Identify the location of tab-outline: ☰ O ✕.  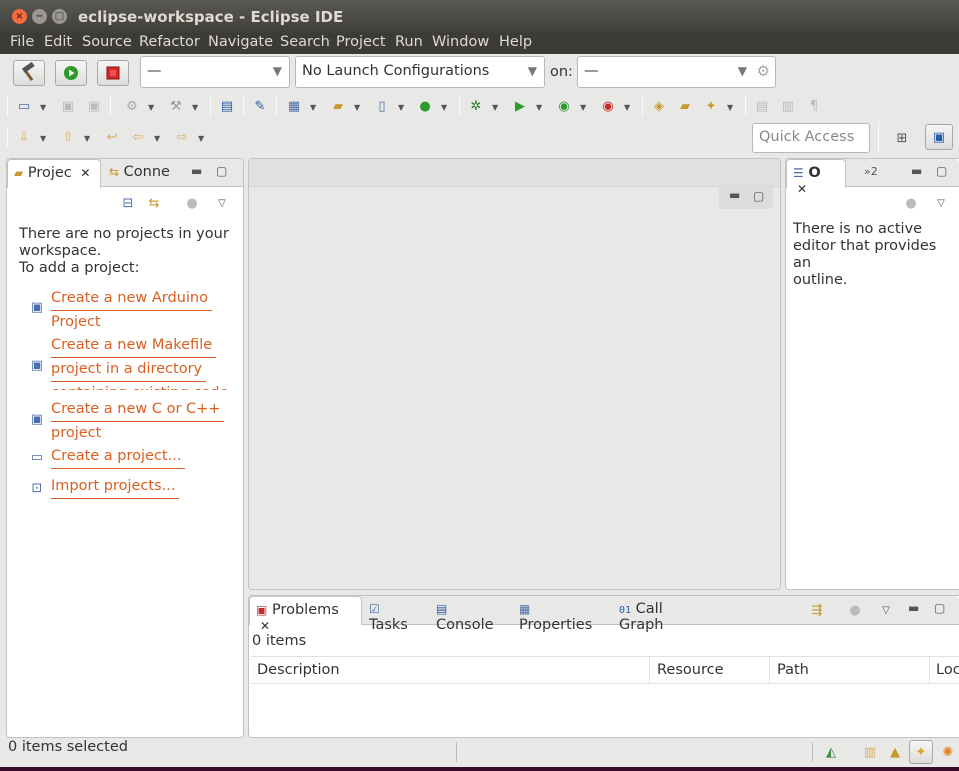
(816, 177).